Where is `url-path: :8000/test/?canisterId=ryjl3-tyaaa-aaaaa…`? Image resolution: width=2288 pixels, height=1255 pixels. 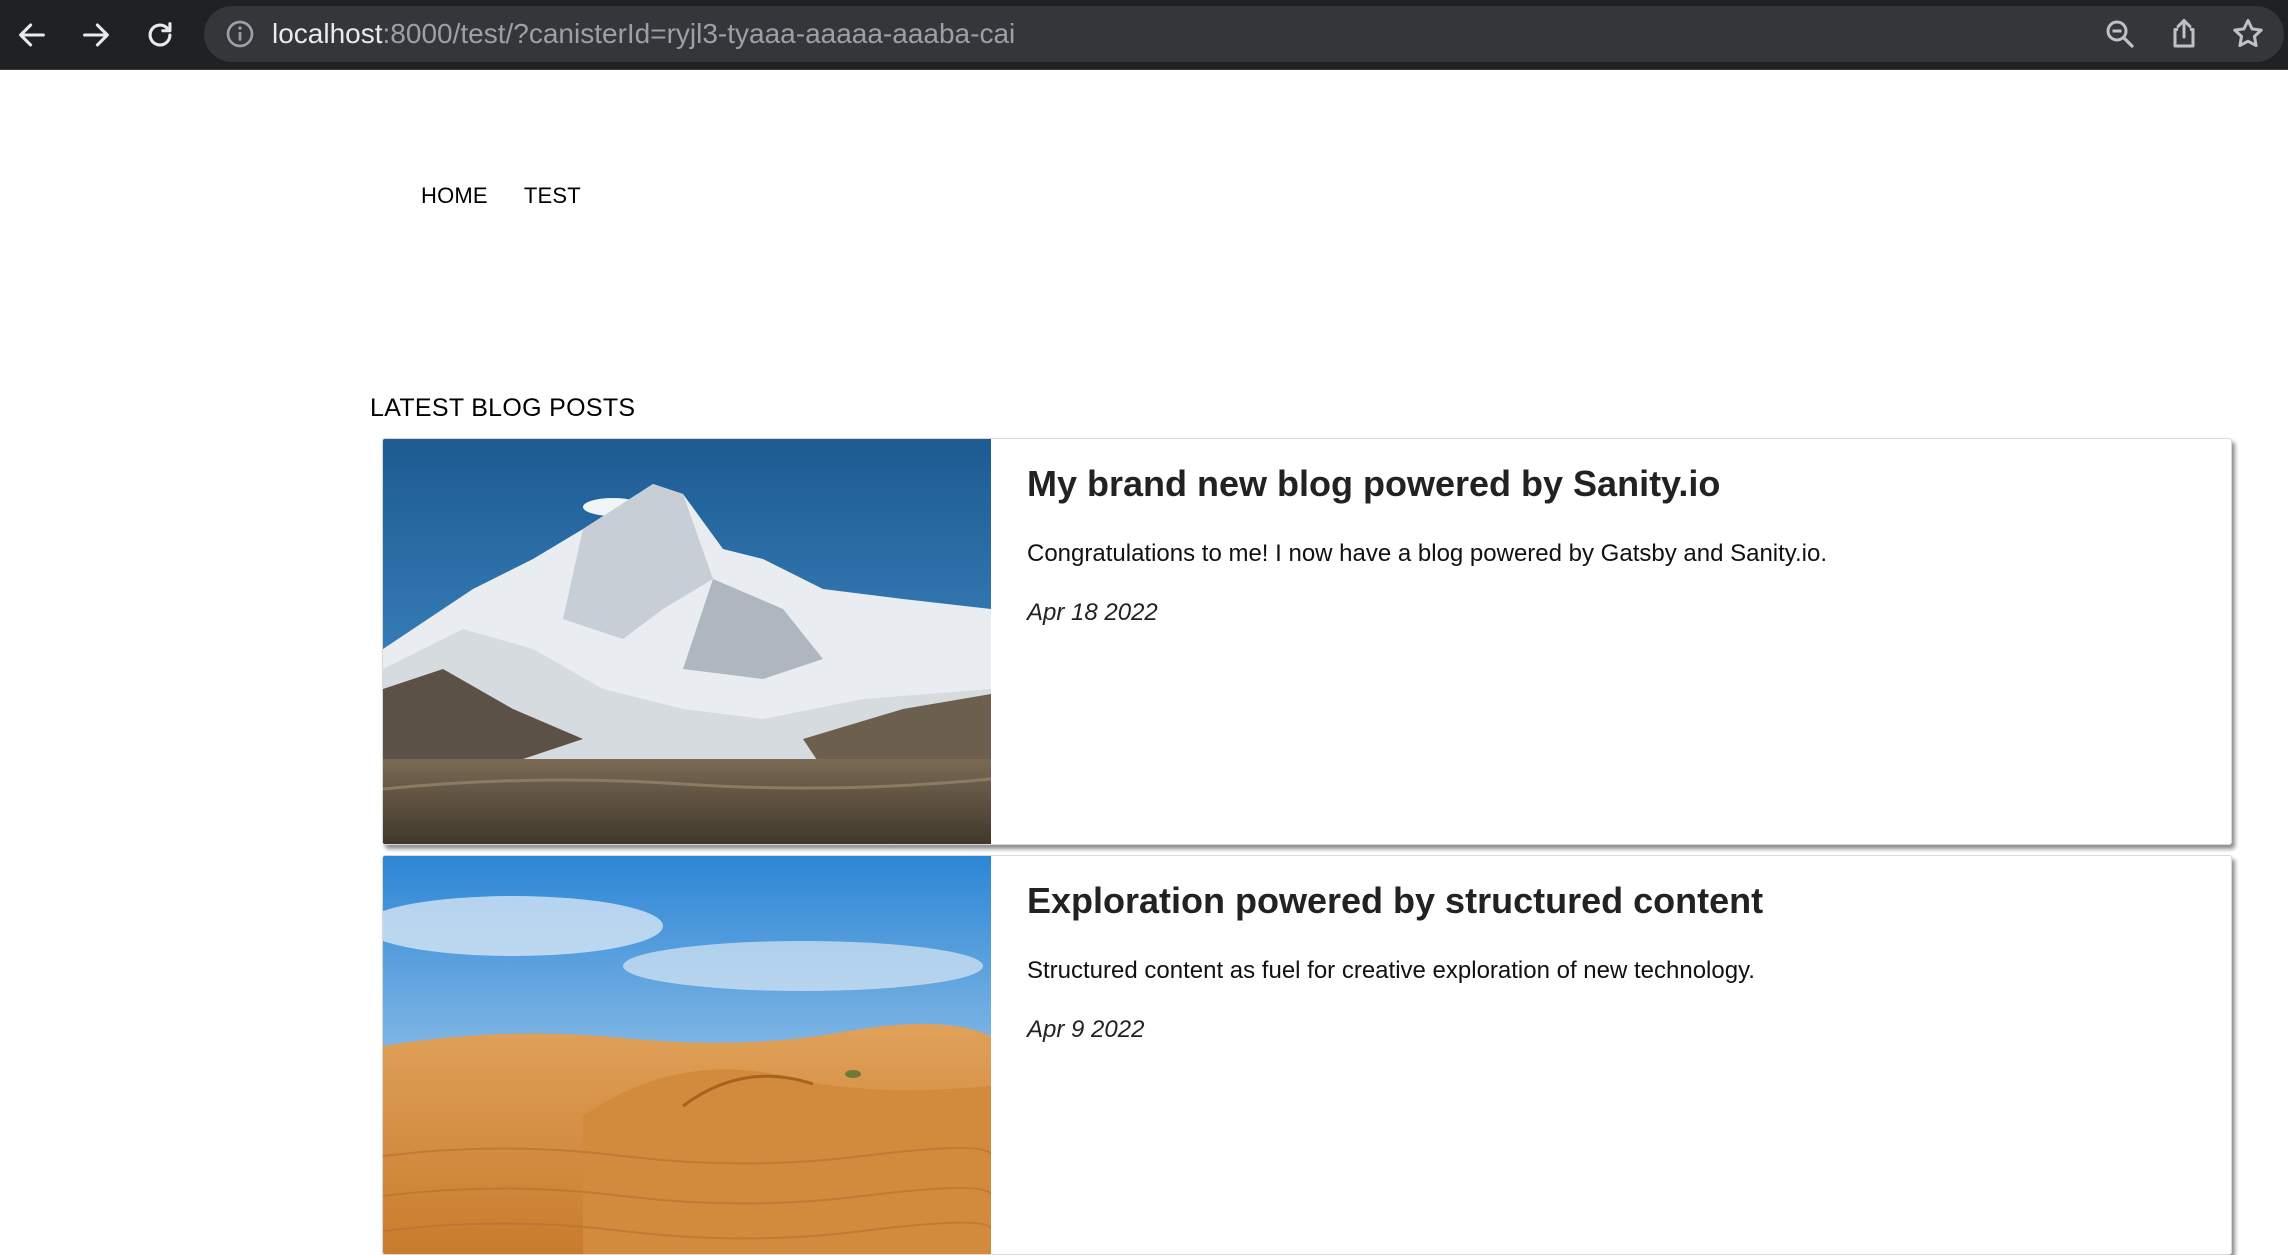
url-path: :8000/test/?canisterId=ryjl3-tyaaa-aaaaa… is located at coordinates (699, 33).